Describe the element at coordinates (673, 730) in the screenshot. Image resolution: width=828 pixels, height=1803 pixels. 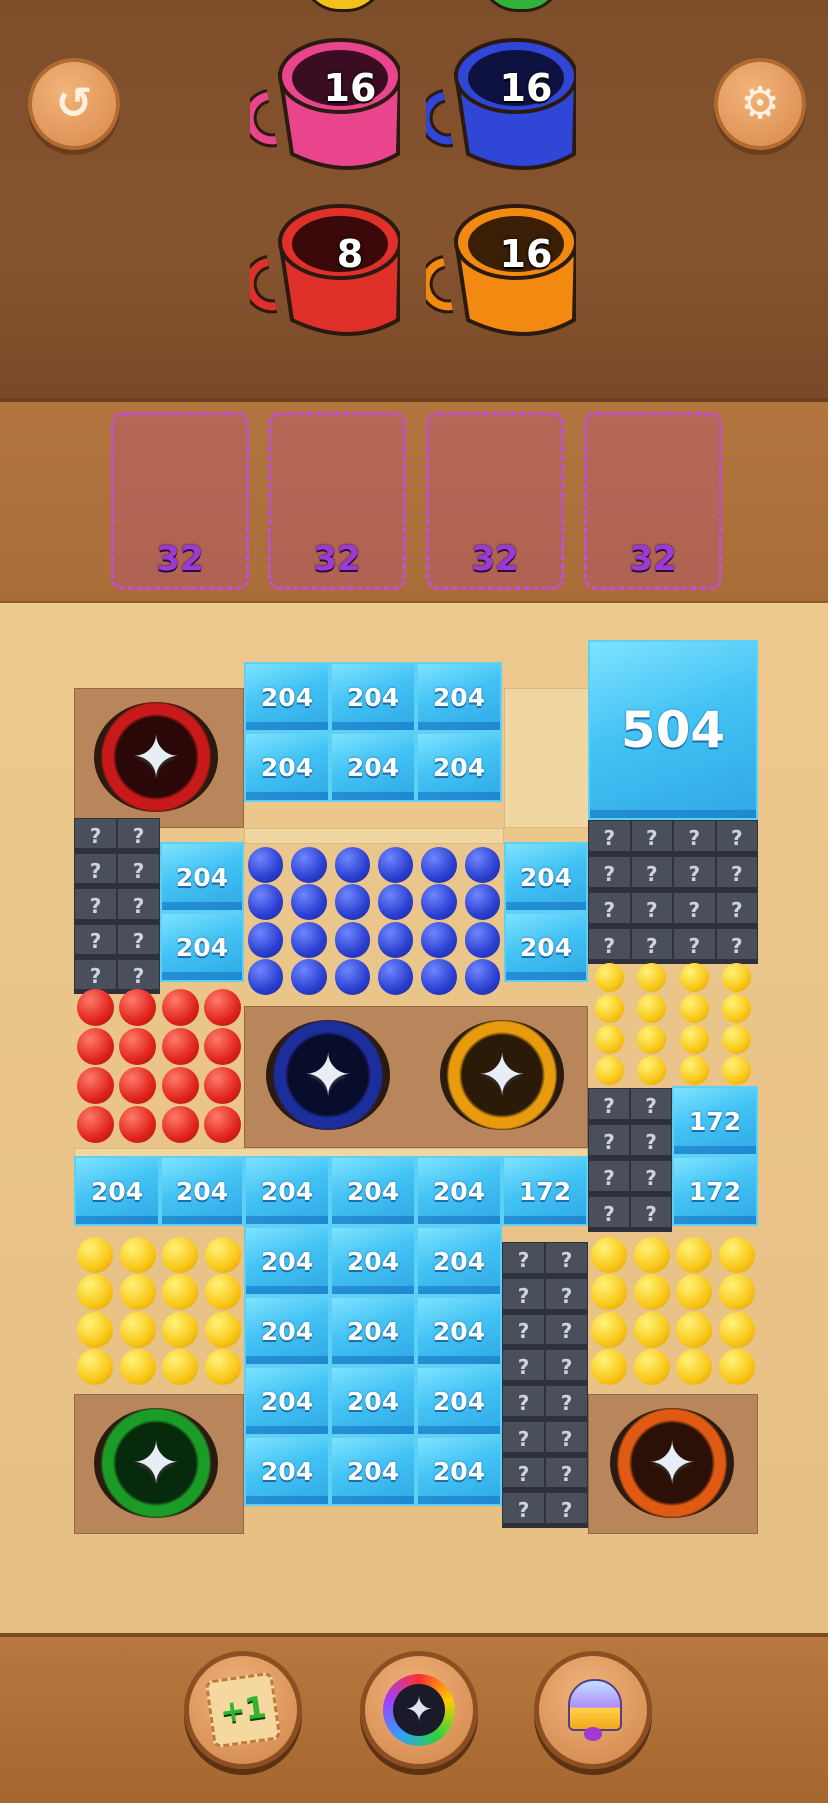
I see `ice-block-large: 504` at that location.